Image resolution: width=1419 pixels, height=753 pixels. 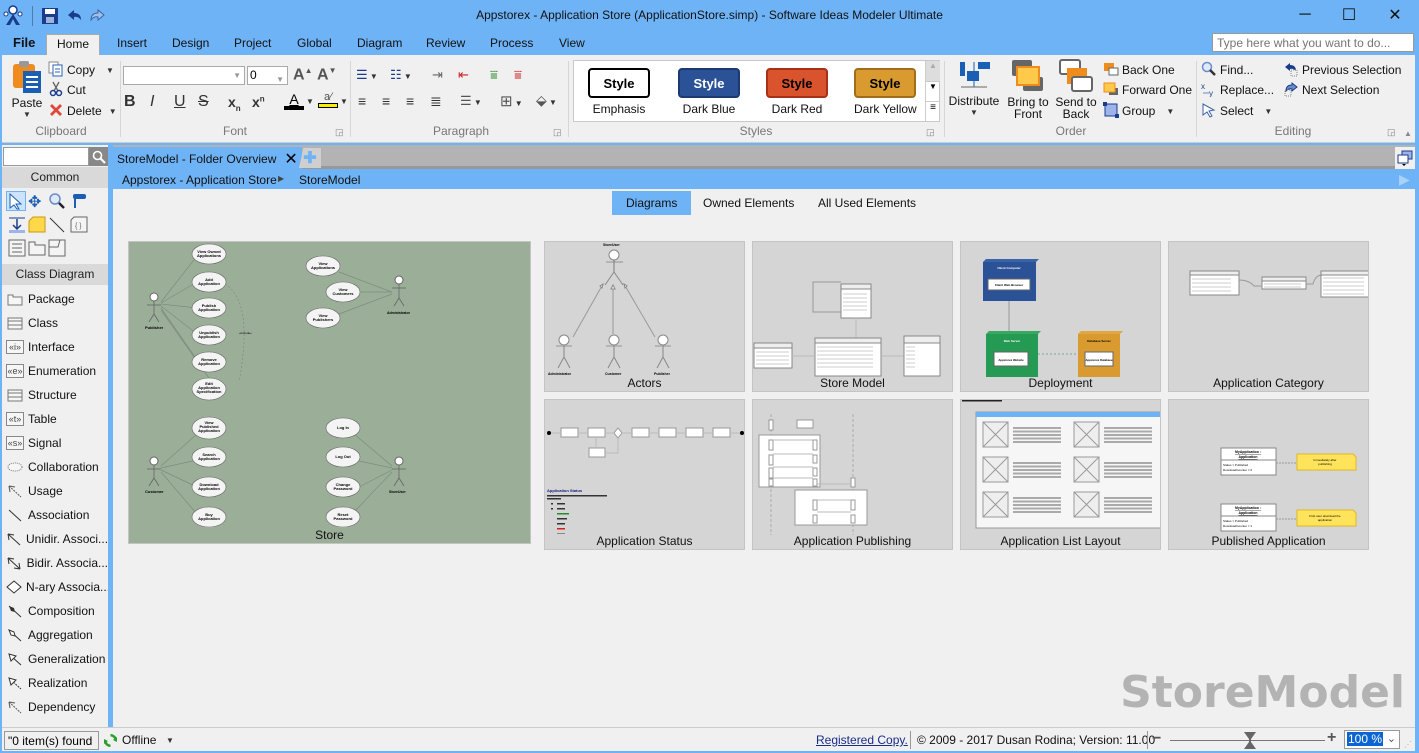 What do you see at coordinates (55, 443) in the screenshot?
I see `tool-signal: «s» Signal` at bounding box center [55, 443].